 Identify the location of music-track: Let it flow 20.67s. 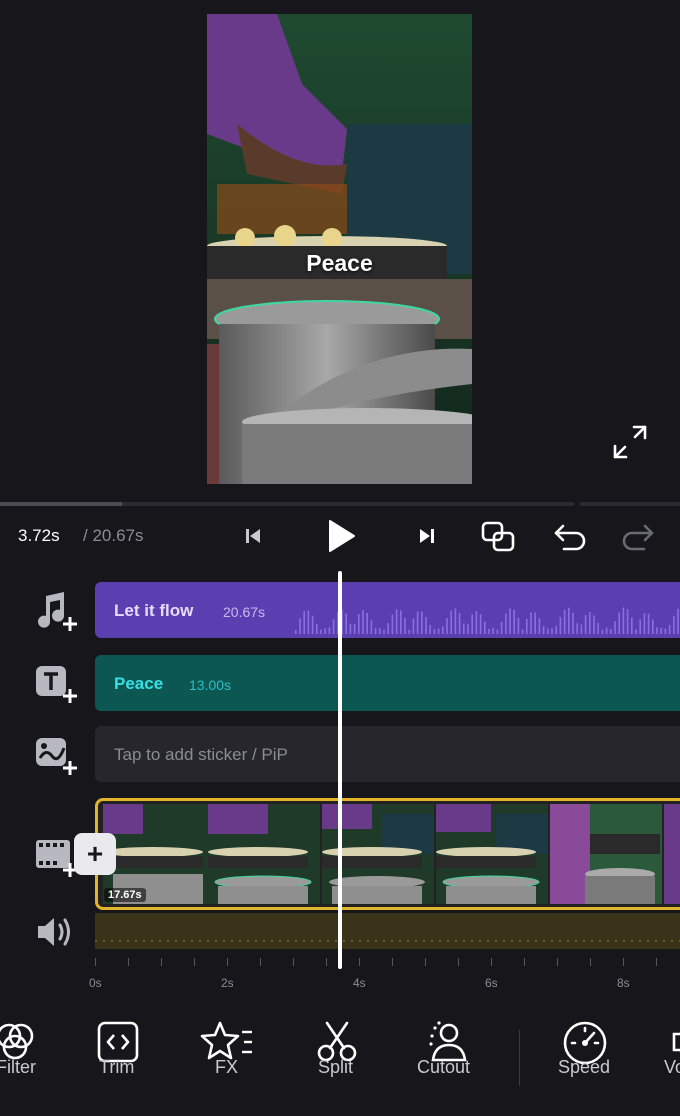
(387, 610).